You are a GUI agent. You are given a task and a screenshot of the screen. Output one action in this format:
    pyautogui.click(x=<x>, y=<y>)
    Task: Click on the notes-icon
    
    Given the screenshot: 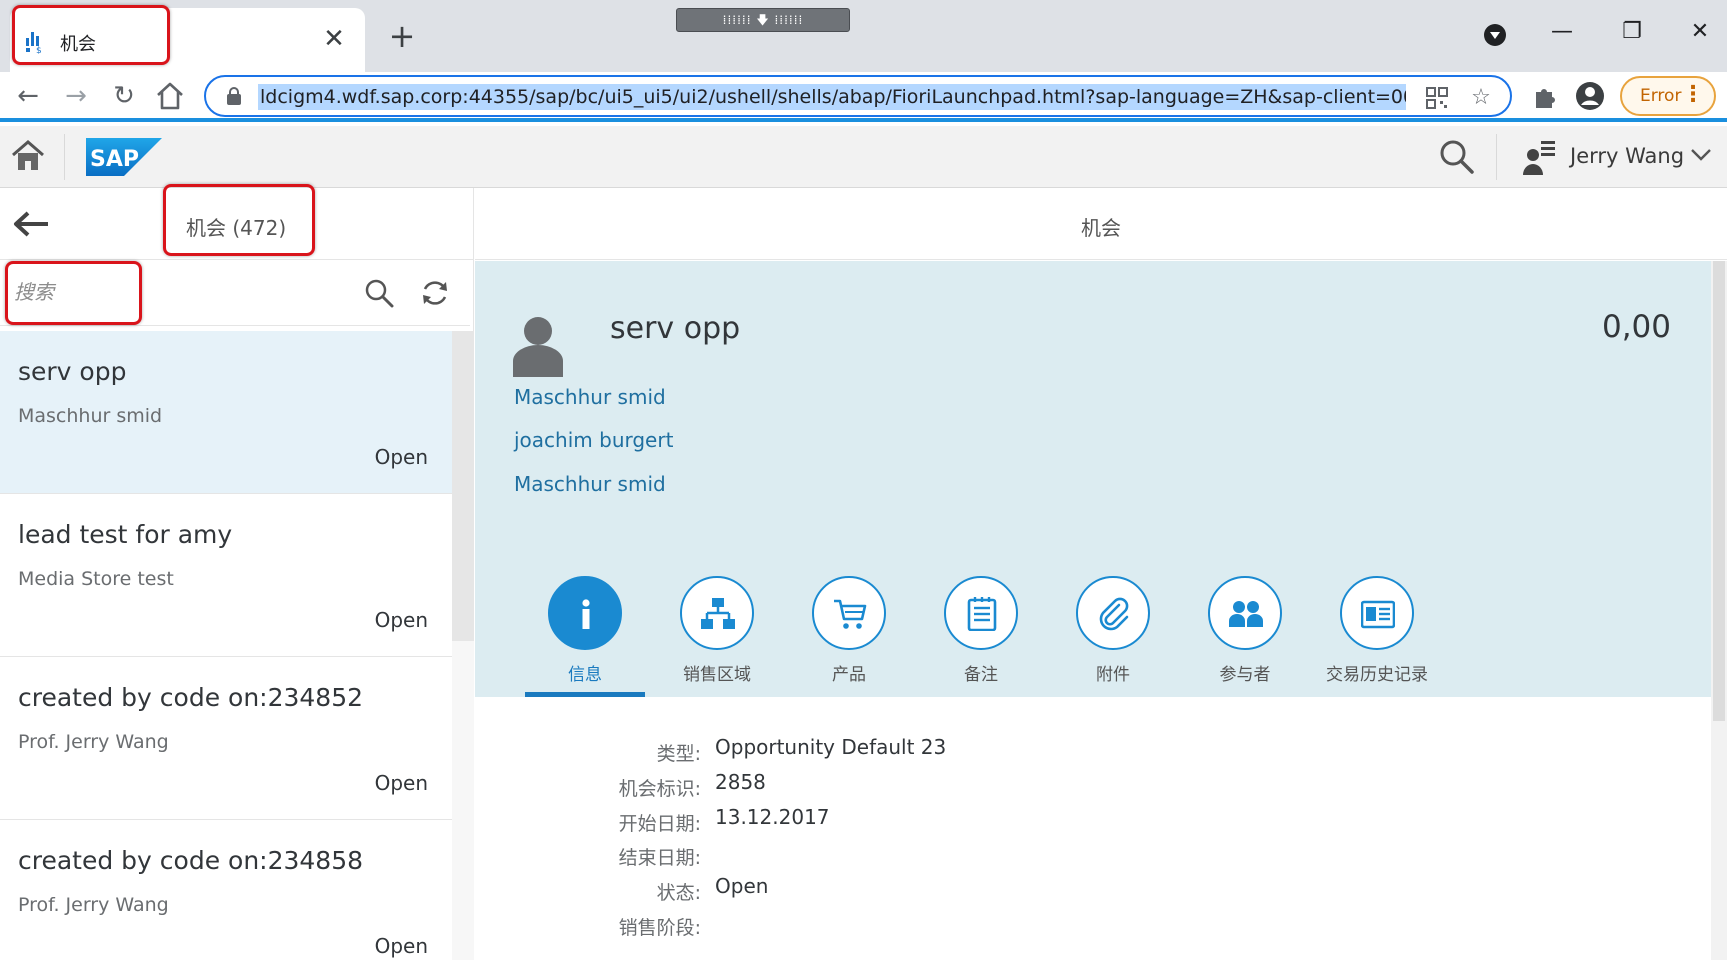 What is the action you would take?
    pyautogui.click(x=981, y=613)
    